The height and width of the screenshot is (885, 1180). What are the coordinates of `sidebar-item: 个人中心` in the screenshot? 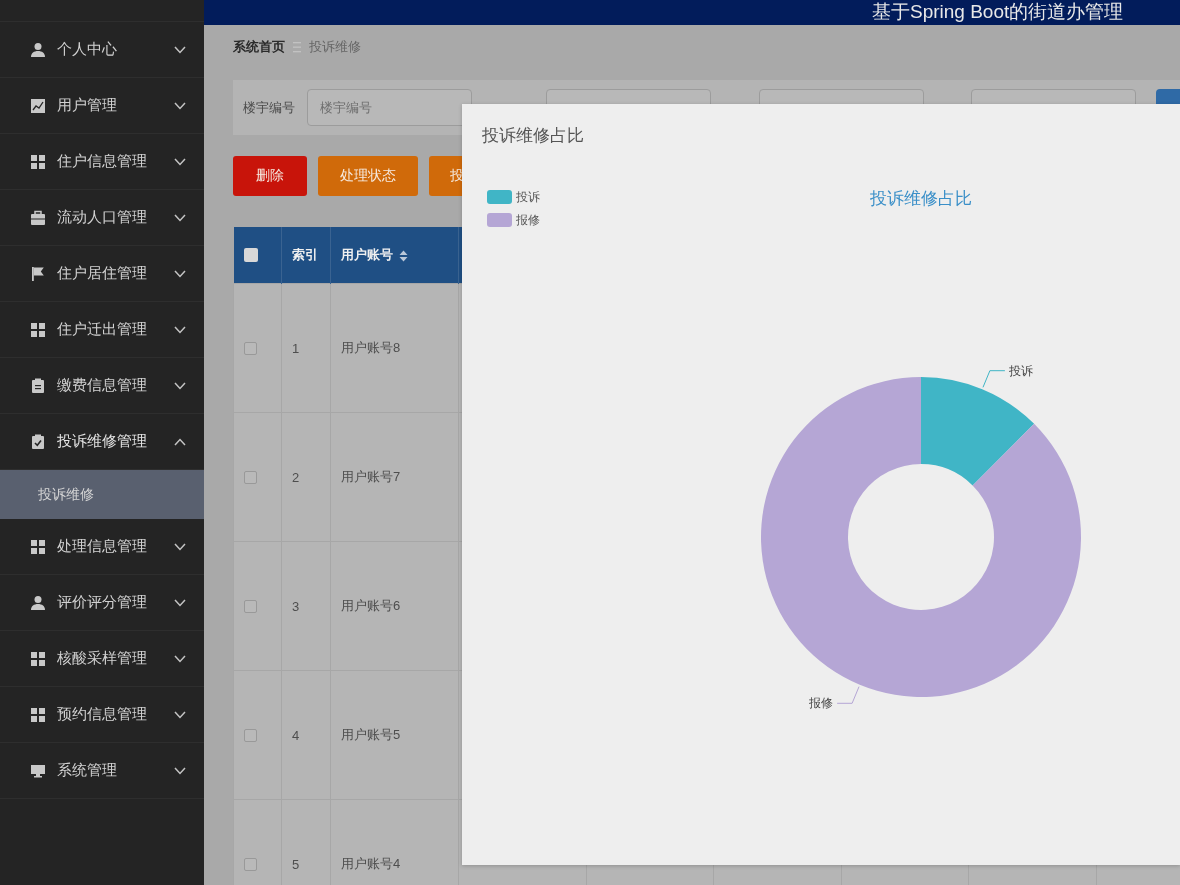 It's located at (102, 50).